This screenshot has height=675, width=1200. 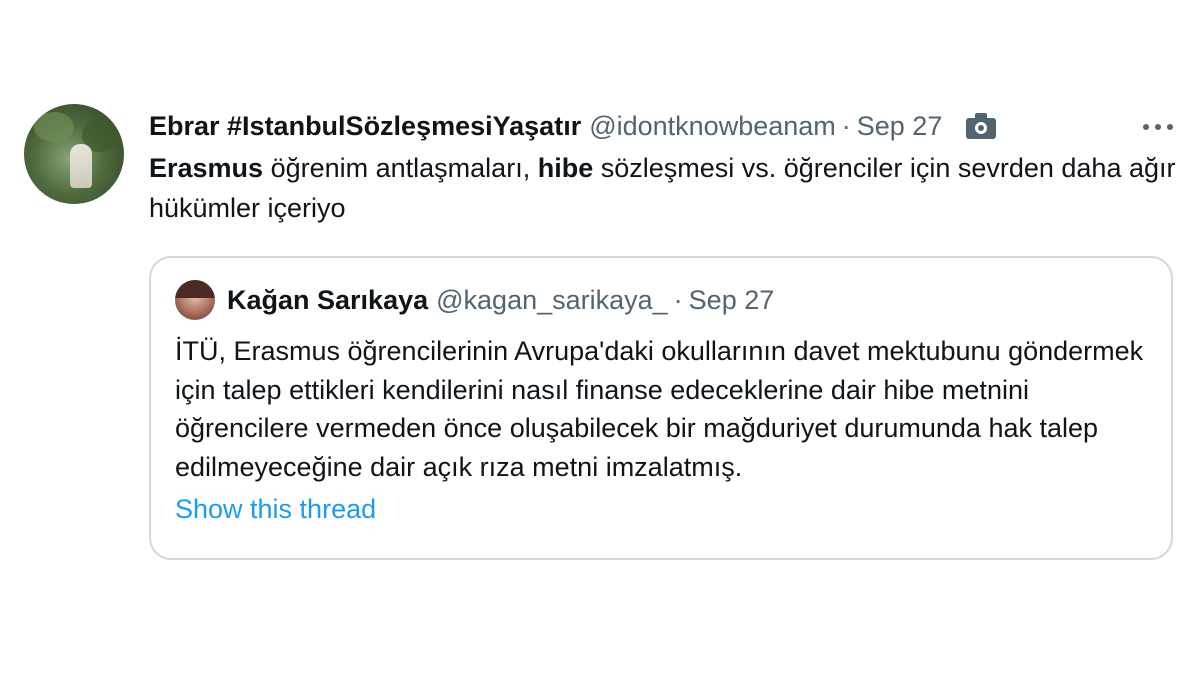 What do you see at coordinates (1158, 127) in the screenshot?
I see `more-icon` at bounding box center [1158, 127].